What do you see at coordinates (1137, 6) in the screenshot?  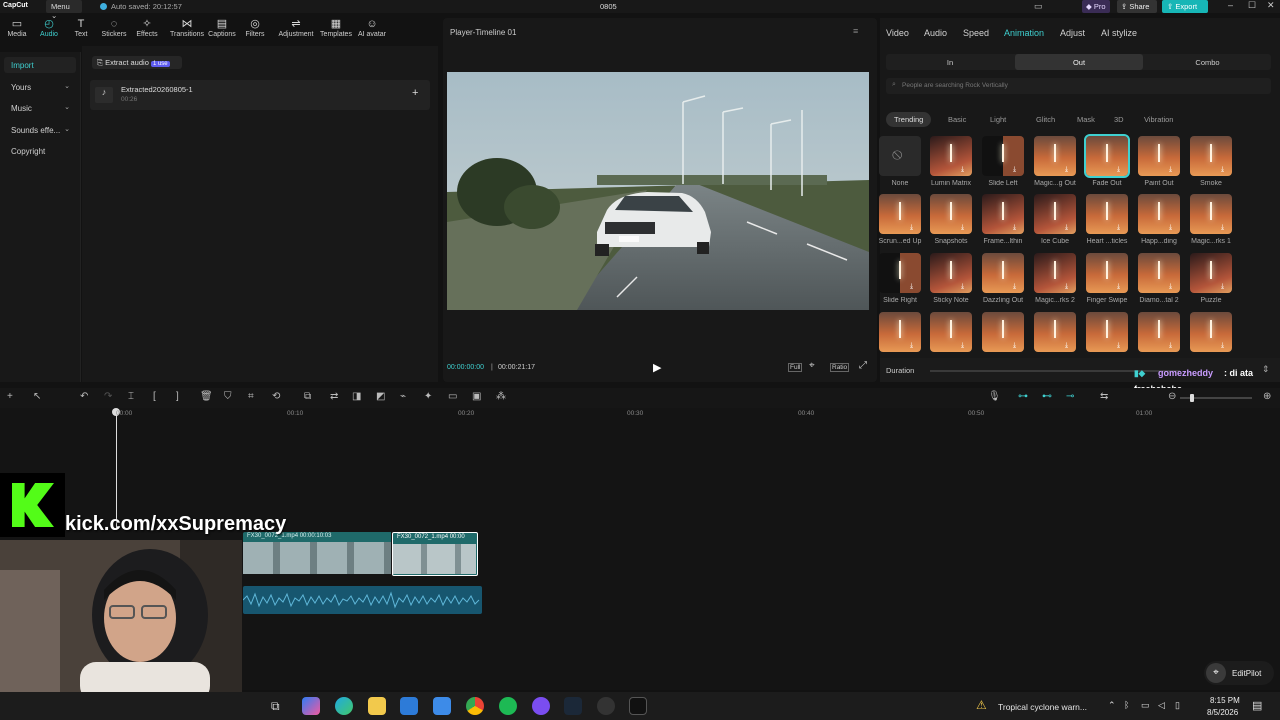 I see `share-button: ⇪ Share` at bounding box center [1137, 6].